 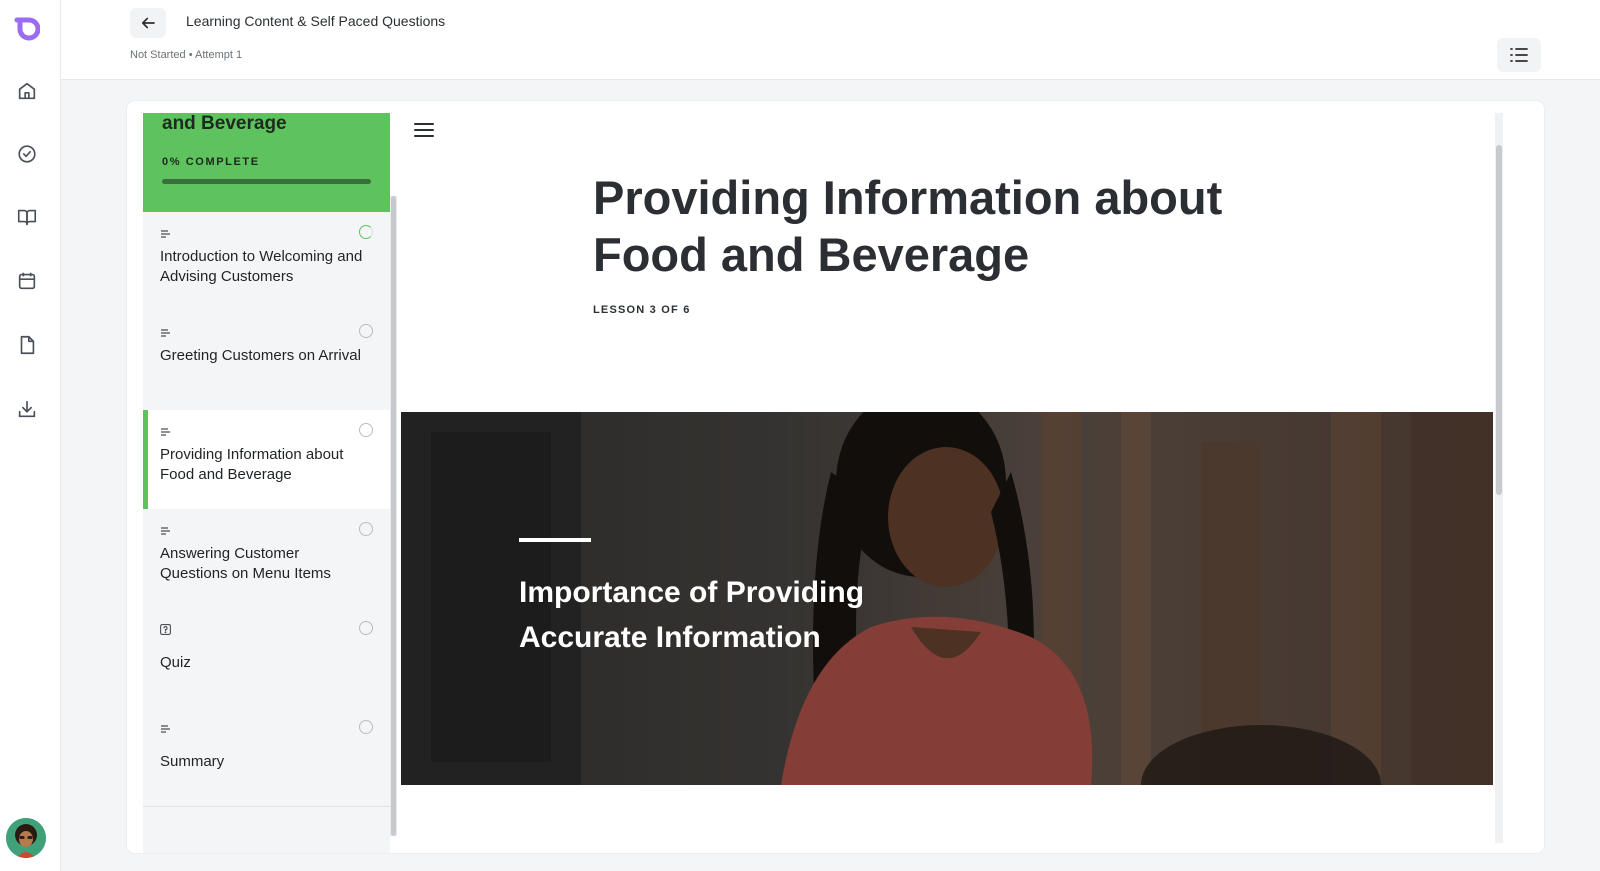 I want to click on lesson-item: Greeting Customers on Arrival, so click(x=266, y=361).